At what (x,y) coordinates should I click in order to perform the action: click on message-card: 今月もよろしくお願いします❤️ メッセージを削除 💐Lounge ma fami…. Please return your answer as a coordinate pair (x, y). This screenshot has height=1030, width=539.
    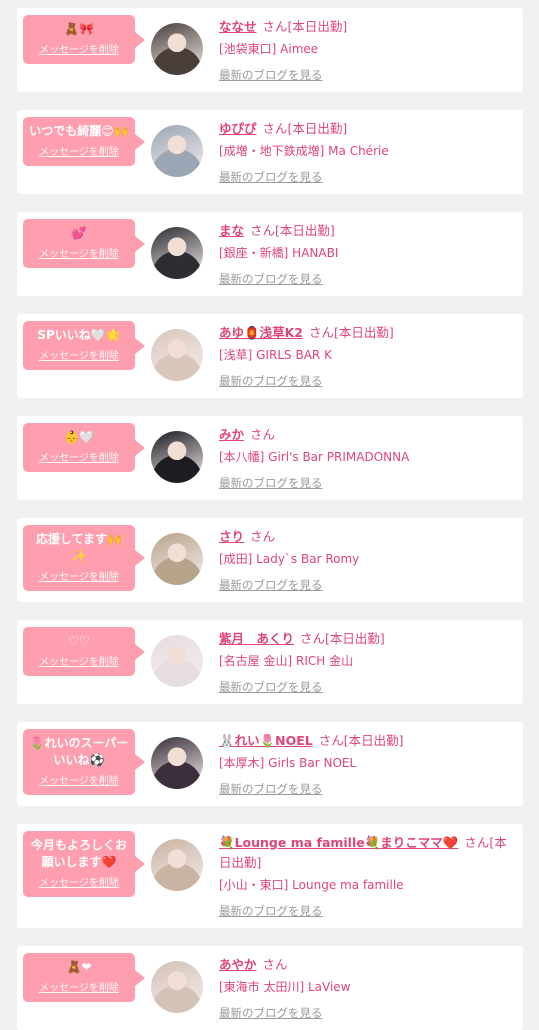
    Looking at the image, I should click on (270, 876).